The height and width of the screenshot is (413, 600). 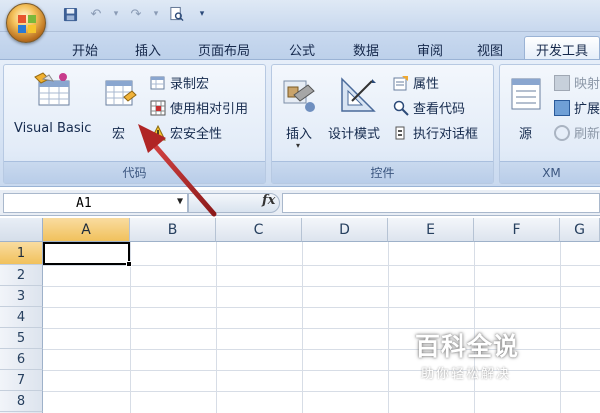 What do you see at coordinates (259, 230) in the screenshot?
I see `column-header-c: C` at bounding box center [259, 230].